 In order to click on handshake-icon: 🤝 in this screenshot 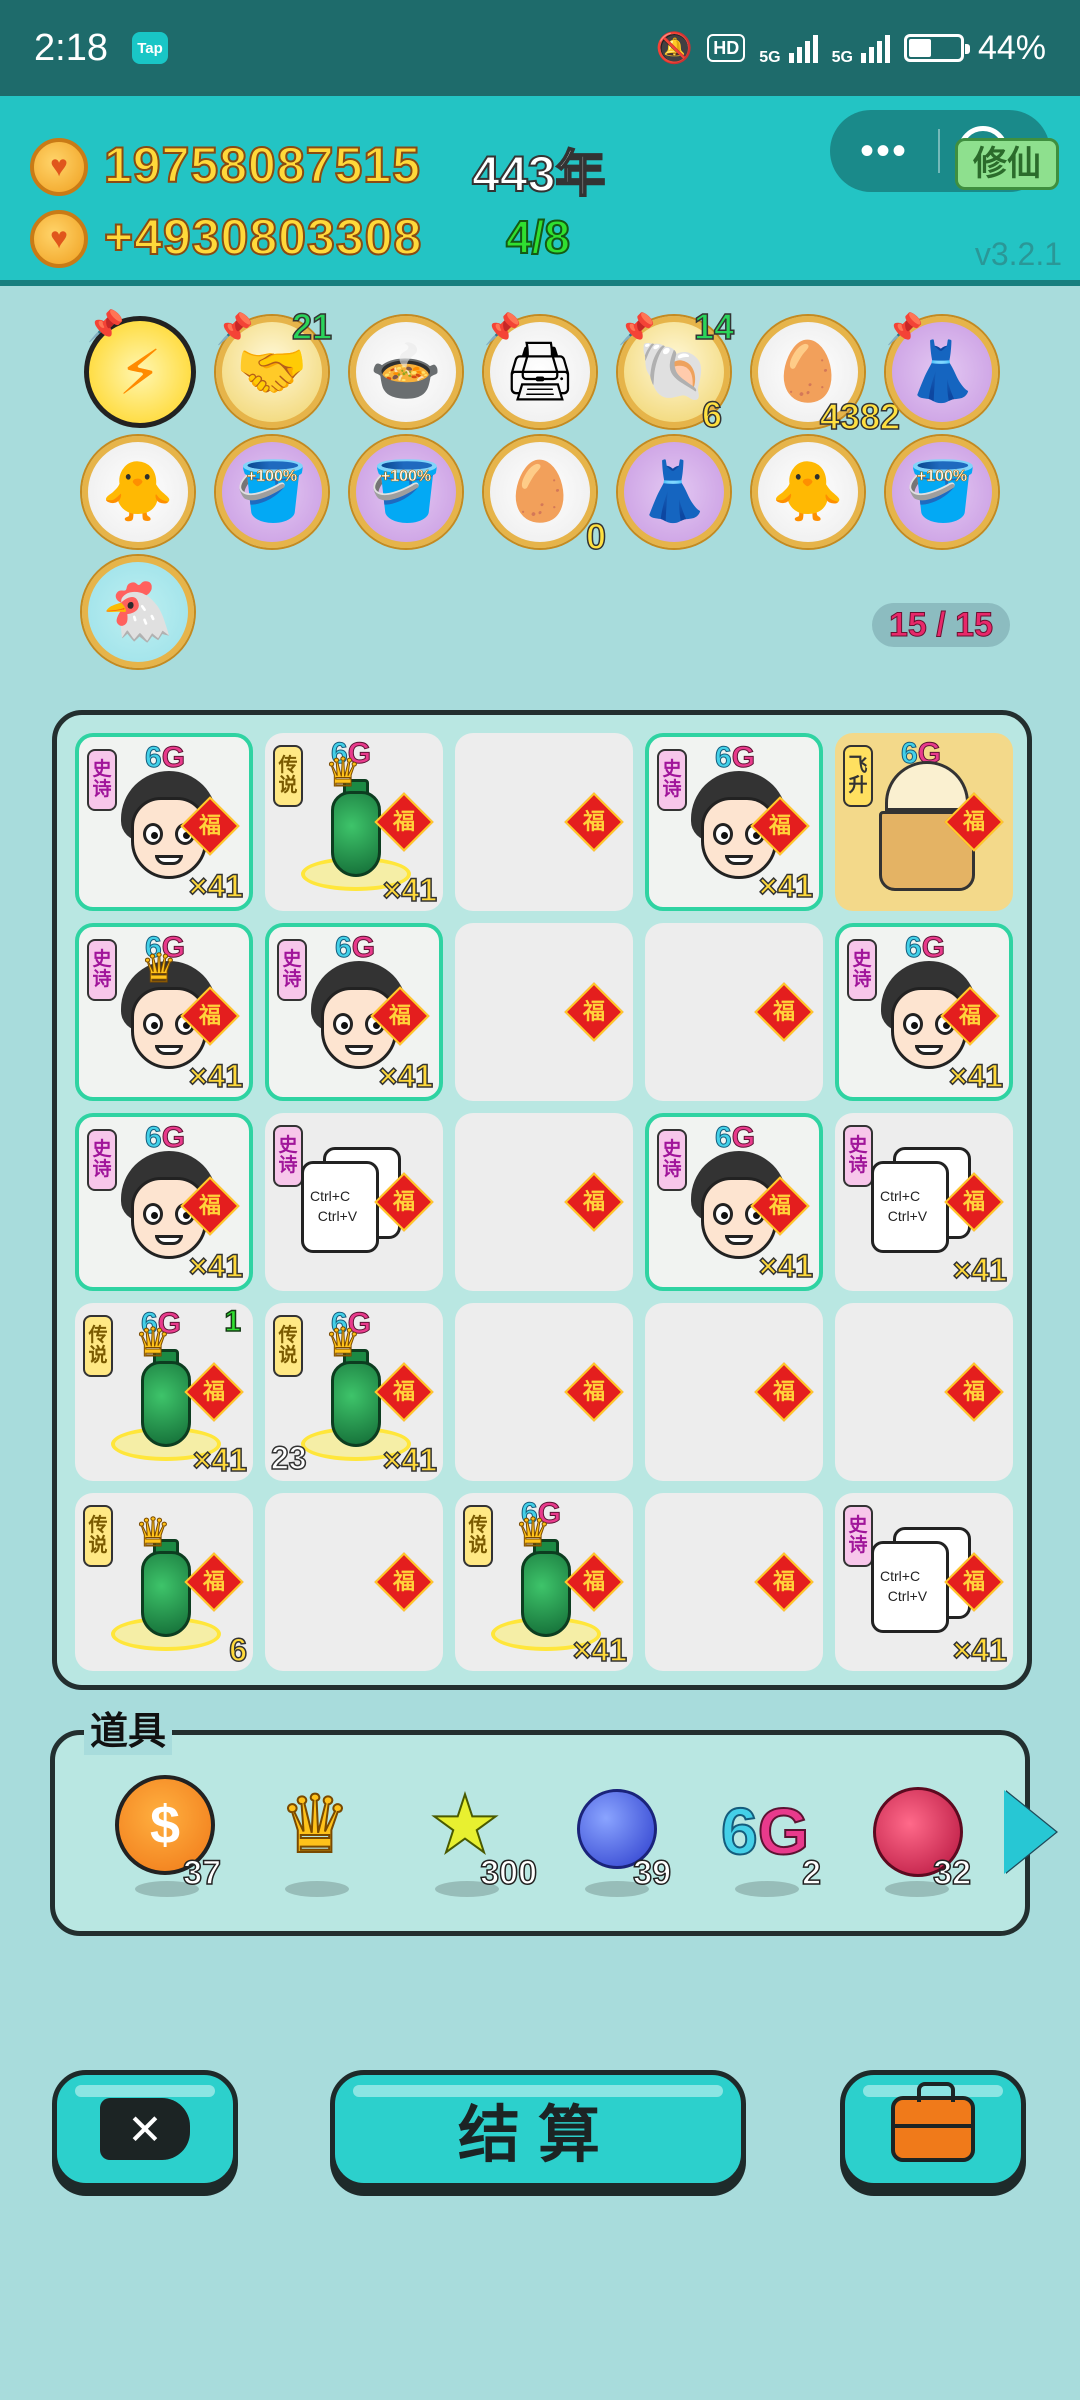, I will do `click(272, 371)`.